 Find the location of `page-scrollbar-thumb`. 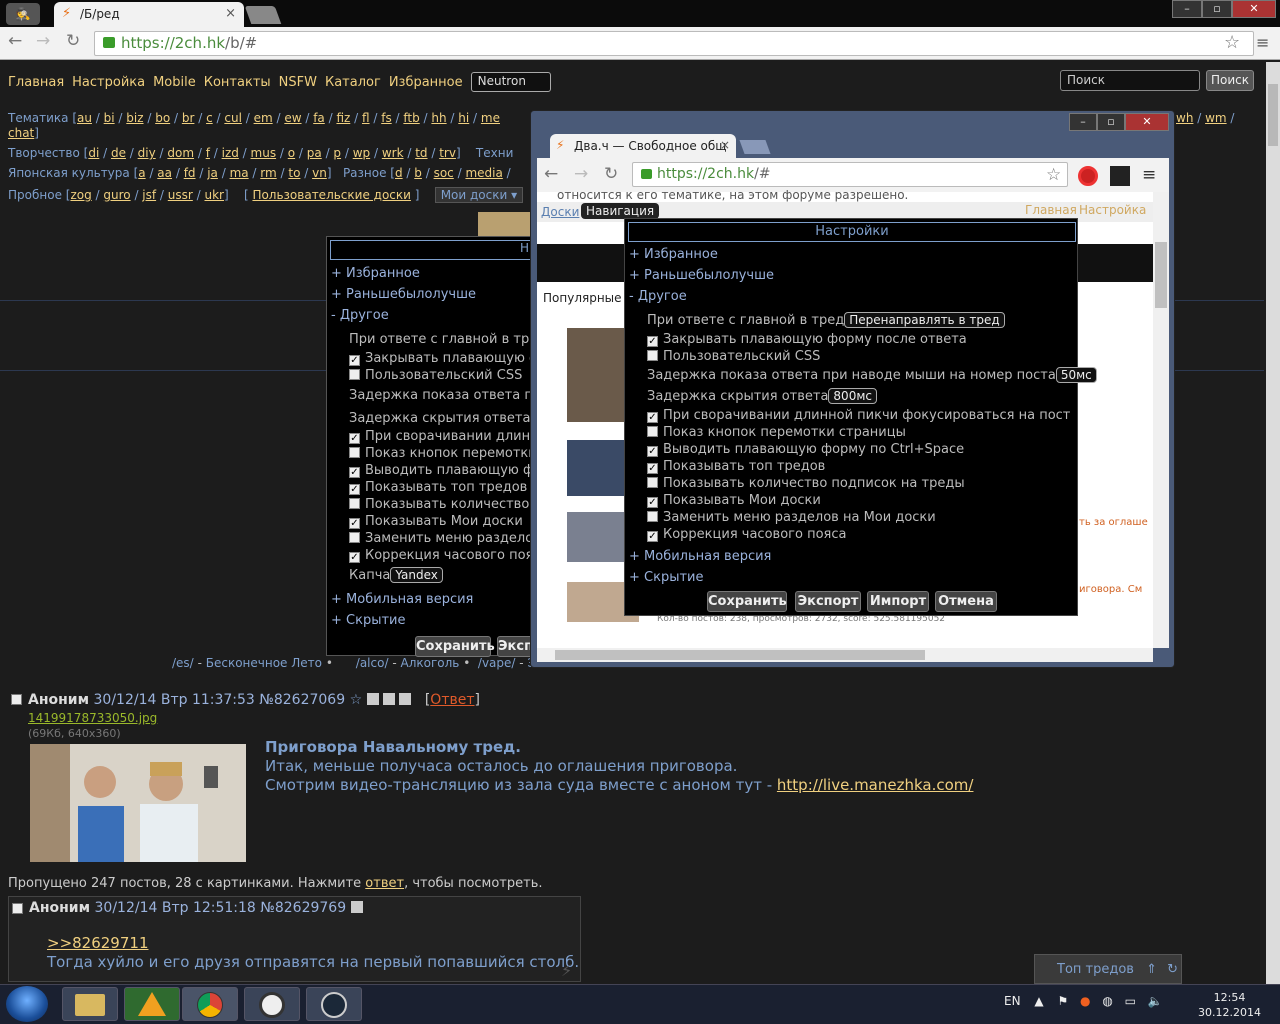

page-scrollbar-thumb is located at coordinates (1273, 115).